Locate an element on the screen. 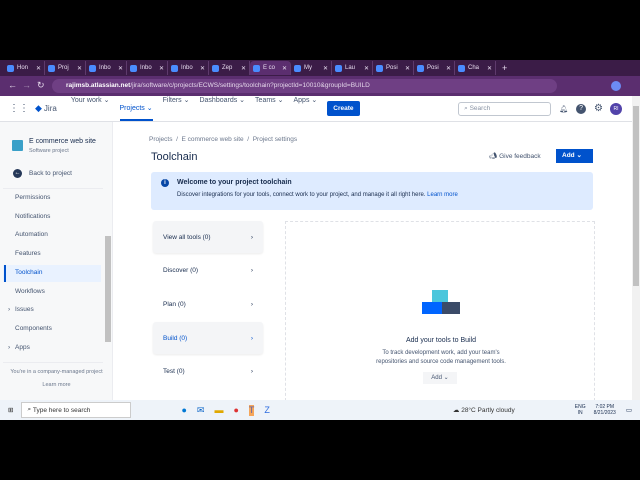  language-indicator: ENG IN is located at coordinates (580, 410).